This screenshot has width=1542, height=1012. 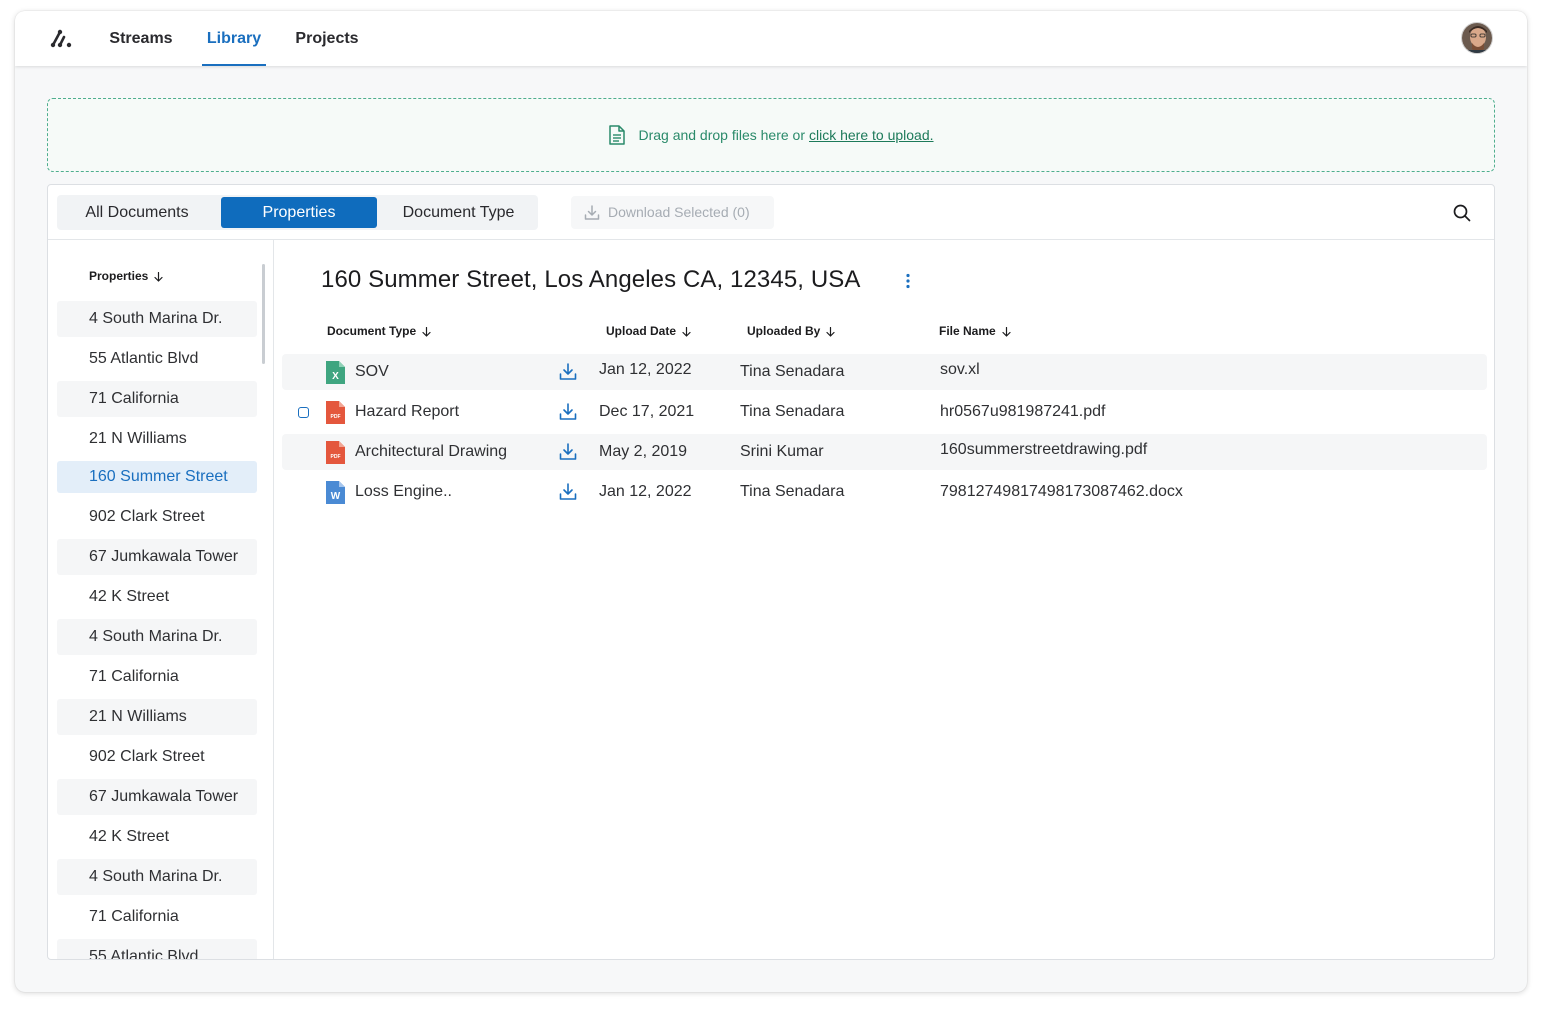 What do you see at coordinates (967, 331) in the screenshot?
I see `column-label: File Name` at bounding box center [967, 331].